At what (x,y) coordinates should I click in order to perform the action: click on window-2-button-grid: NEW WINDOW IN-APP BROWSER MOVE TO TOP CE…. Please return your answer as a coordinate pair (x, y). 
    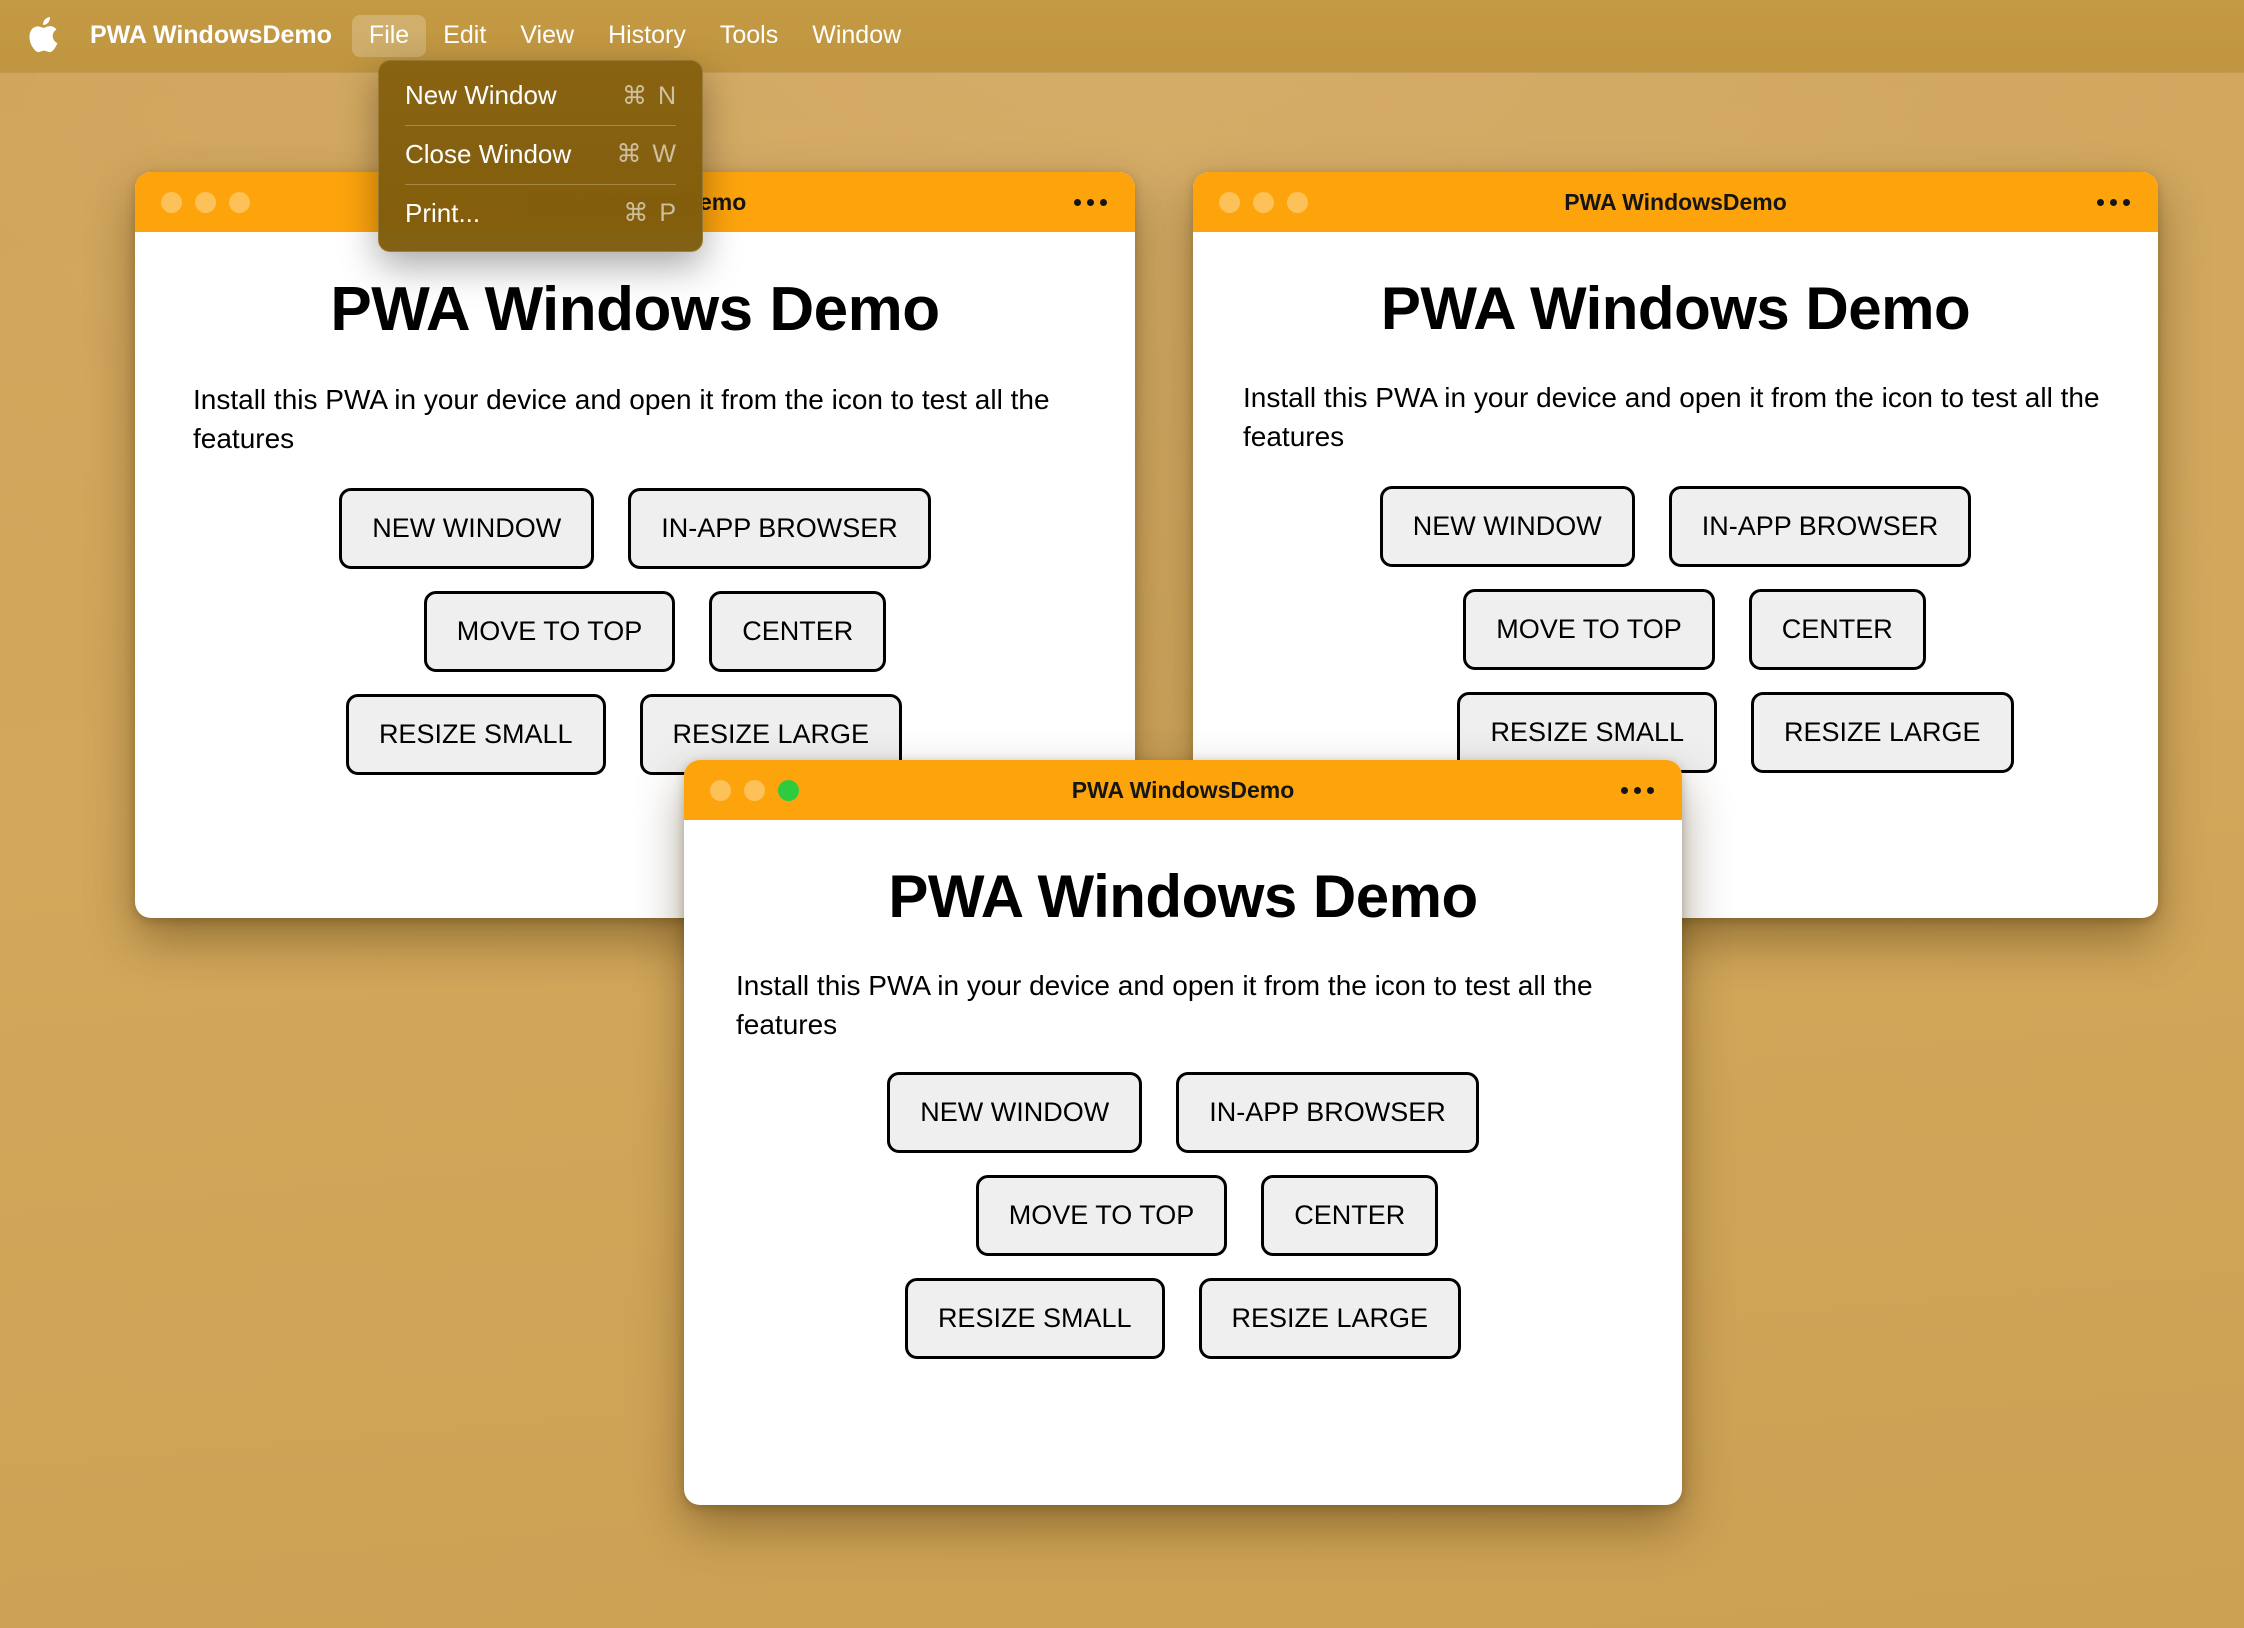
    Looking at the image, I should click on (1675, 630).